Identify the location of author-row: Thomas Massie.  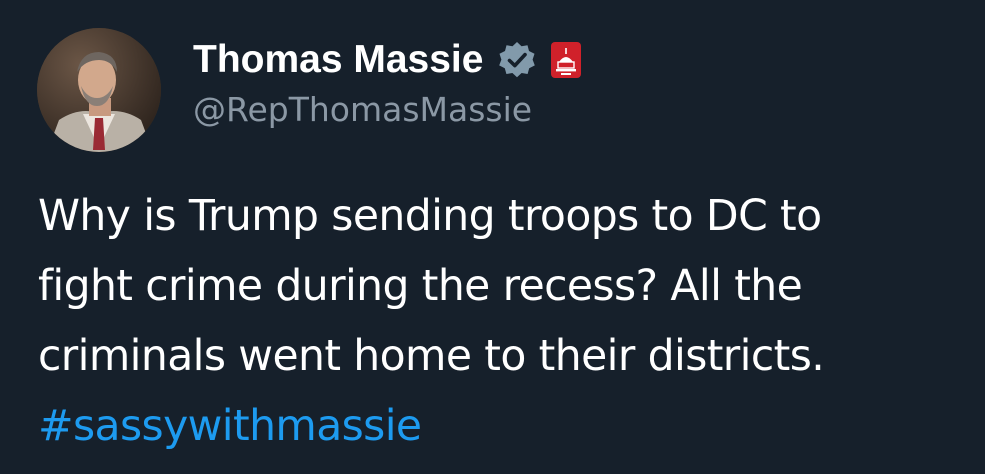
(387, 60).